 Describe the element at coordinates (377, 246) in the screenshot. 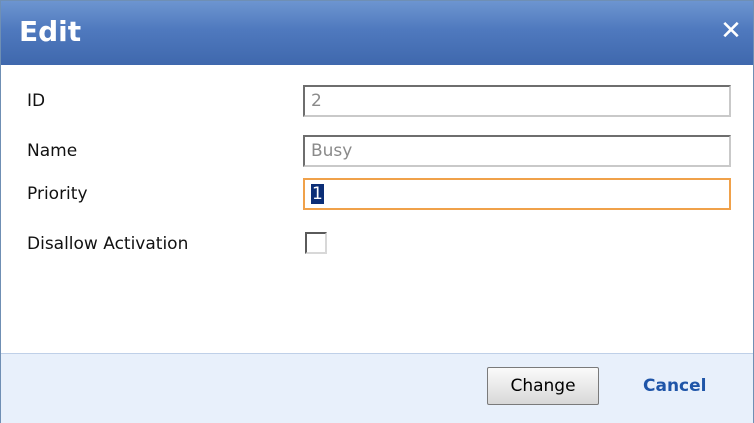

I see `row-disallow-activation: Disallow Activation` at that location.